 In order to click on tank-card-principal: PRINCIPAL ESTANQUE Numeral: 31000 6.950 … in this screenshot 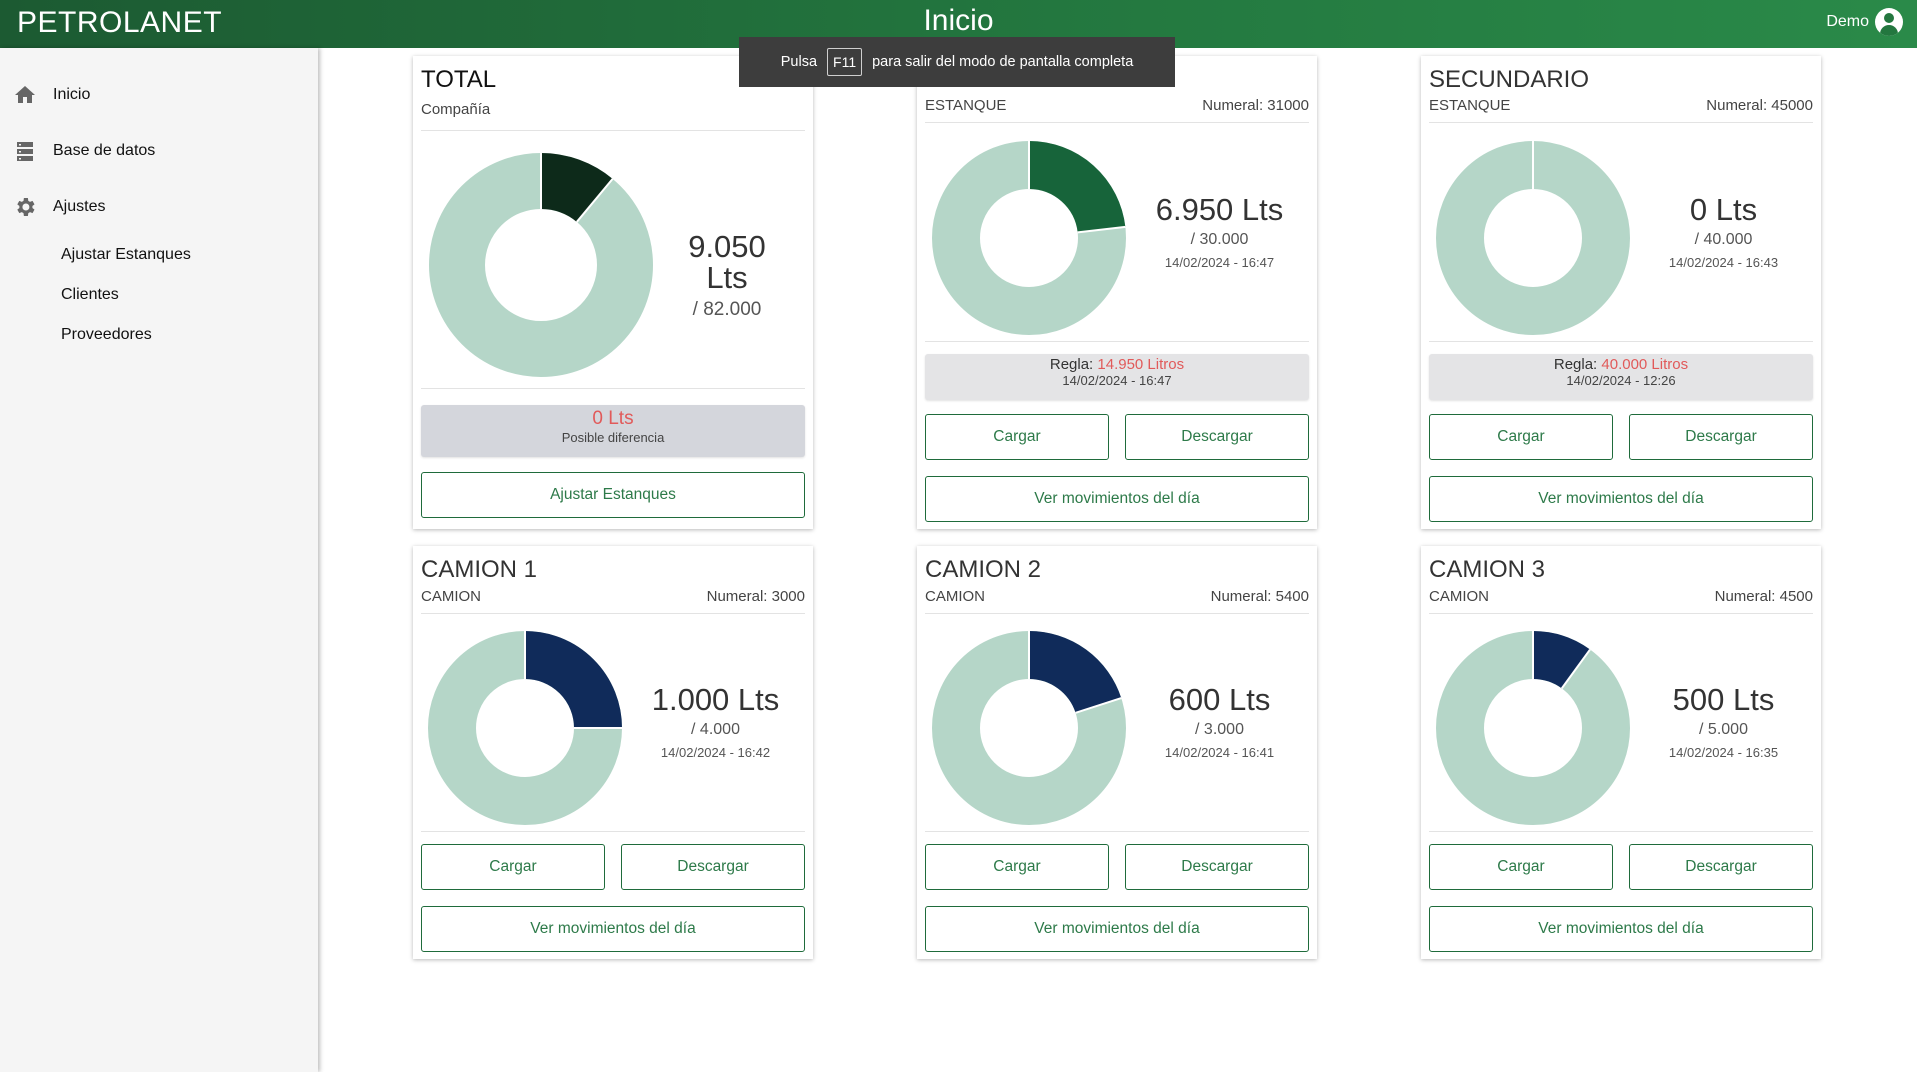, I will do `click(1117, 292)`.